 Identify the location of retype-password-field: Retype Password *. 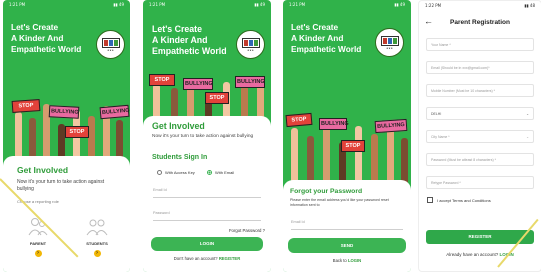
(480, 182).